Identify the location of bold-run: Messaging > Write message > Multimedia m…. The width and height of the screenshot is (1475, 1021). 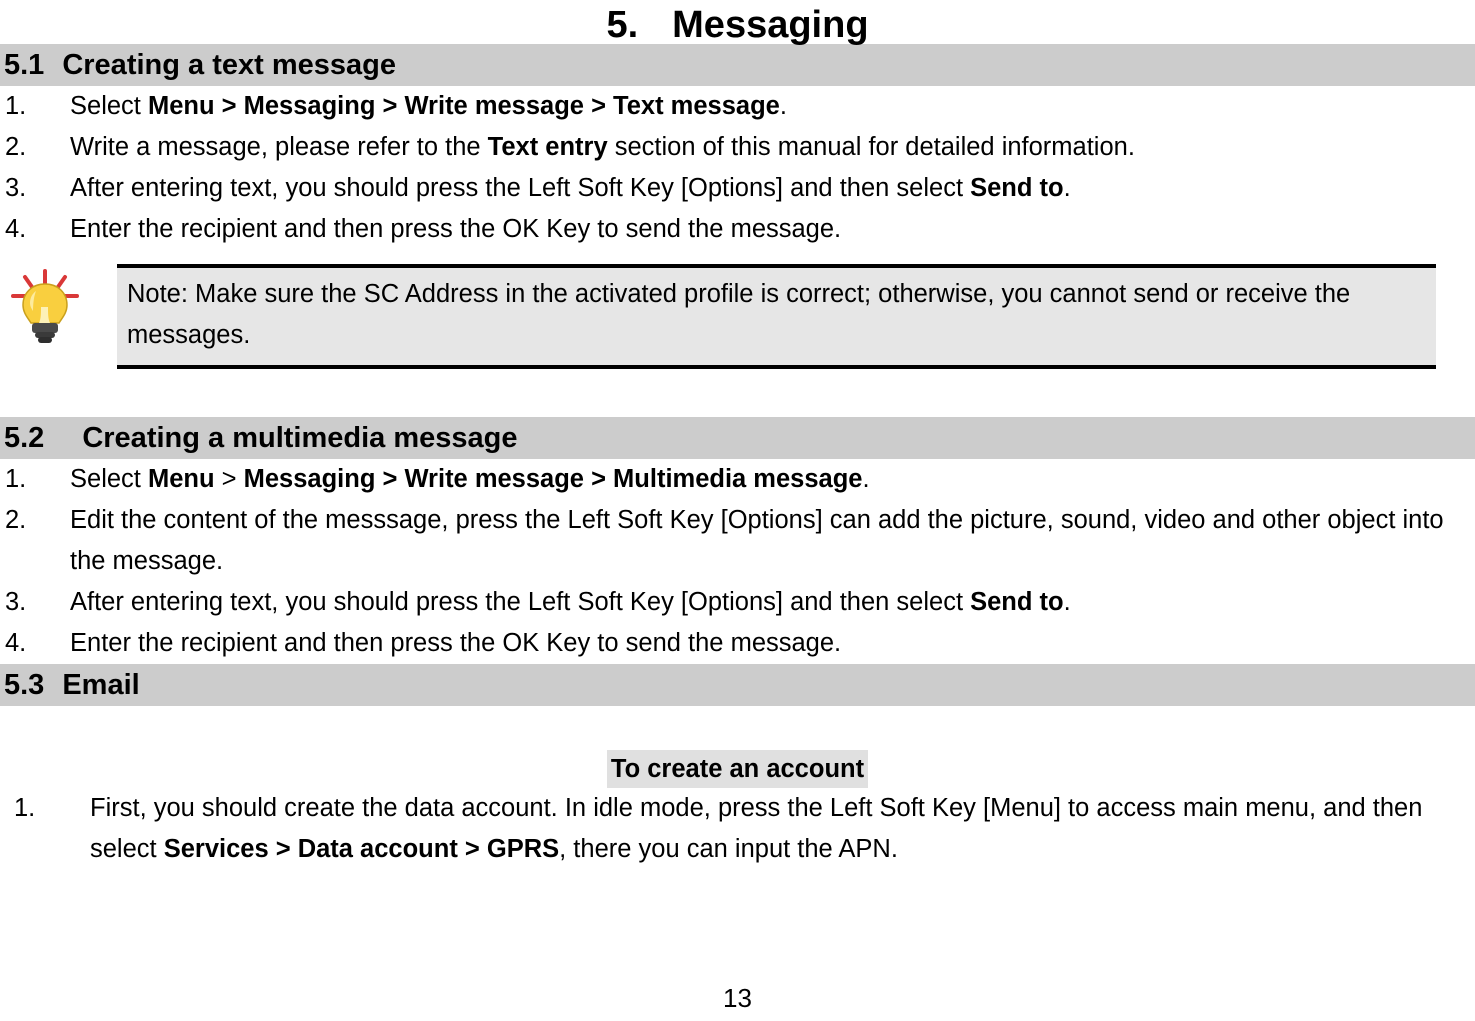
(553, 479).